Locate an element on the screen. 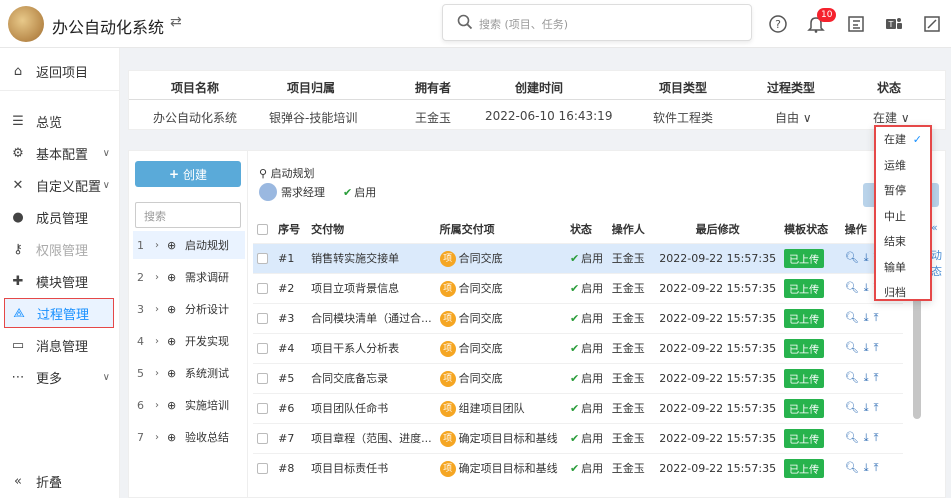 This screenshot has height=498, width=951. create-button: + 创建 is located at coordinates (188, 174).